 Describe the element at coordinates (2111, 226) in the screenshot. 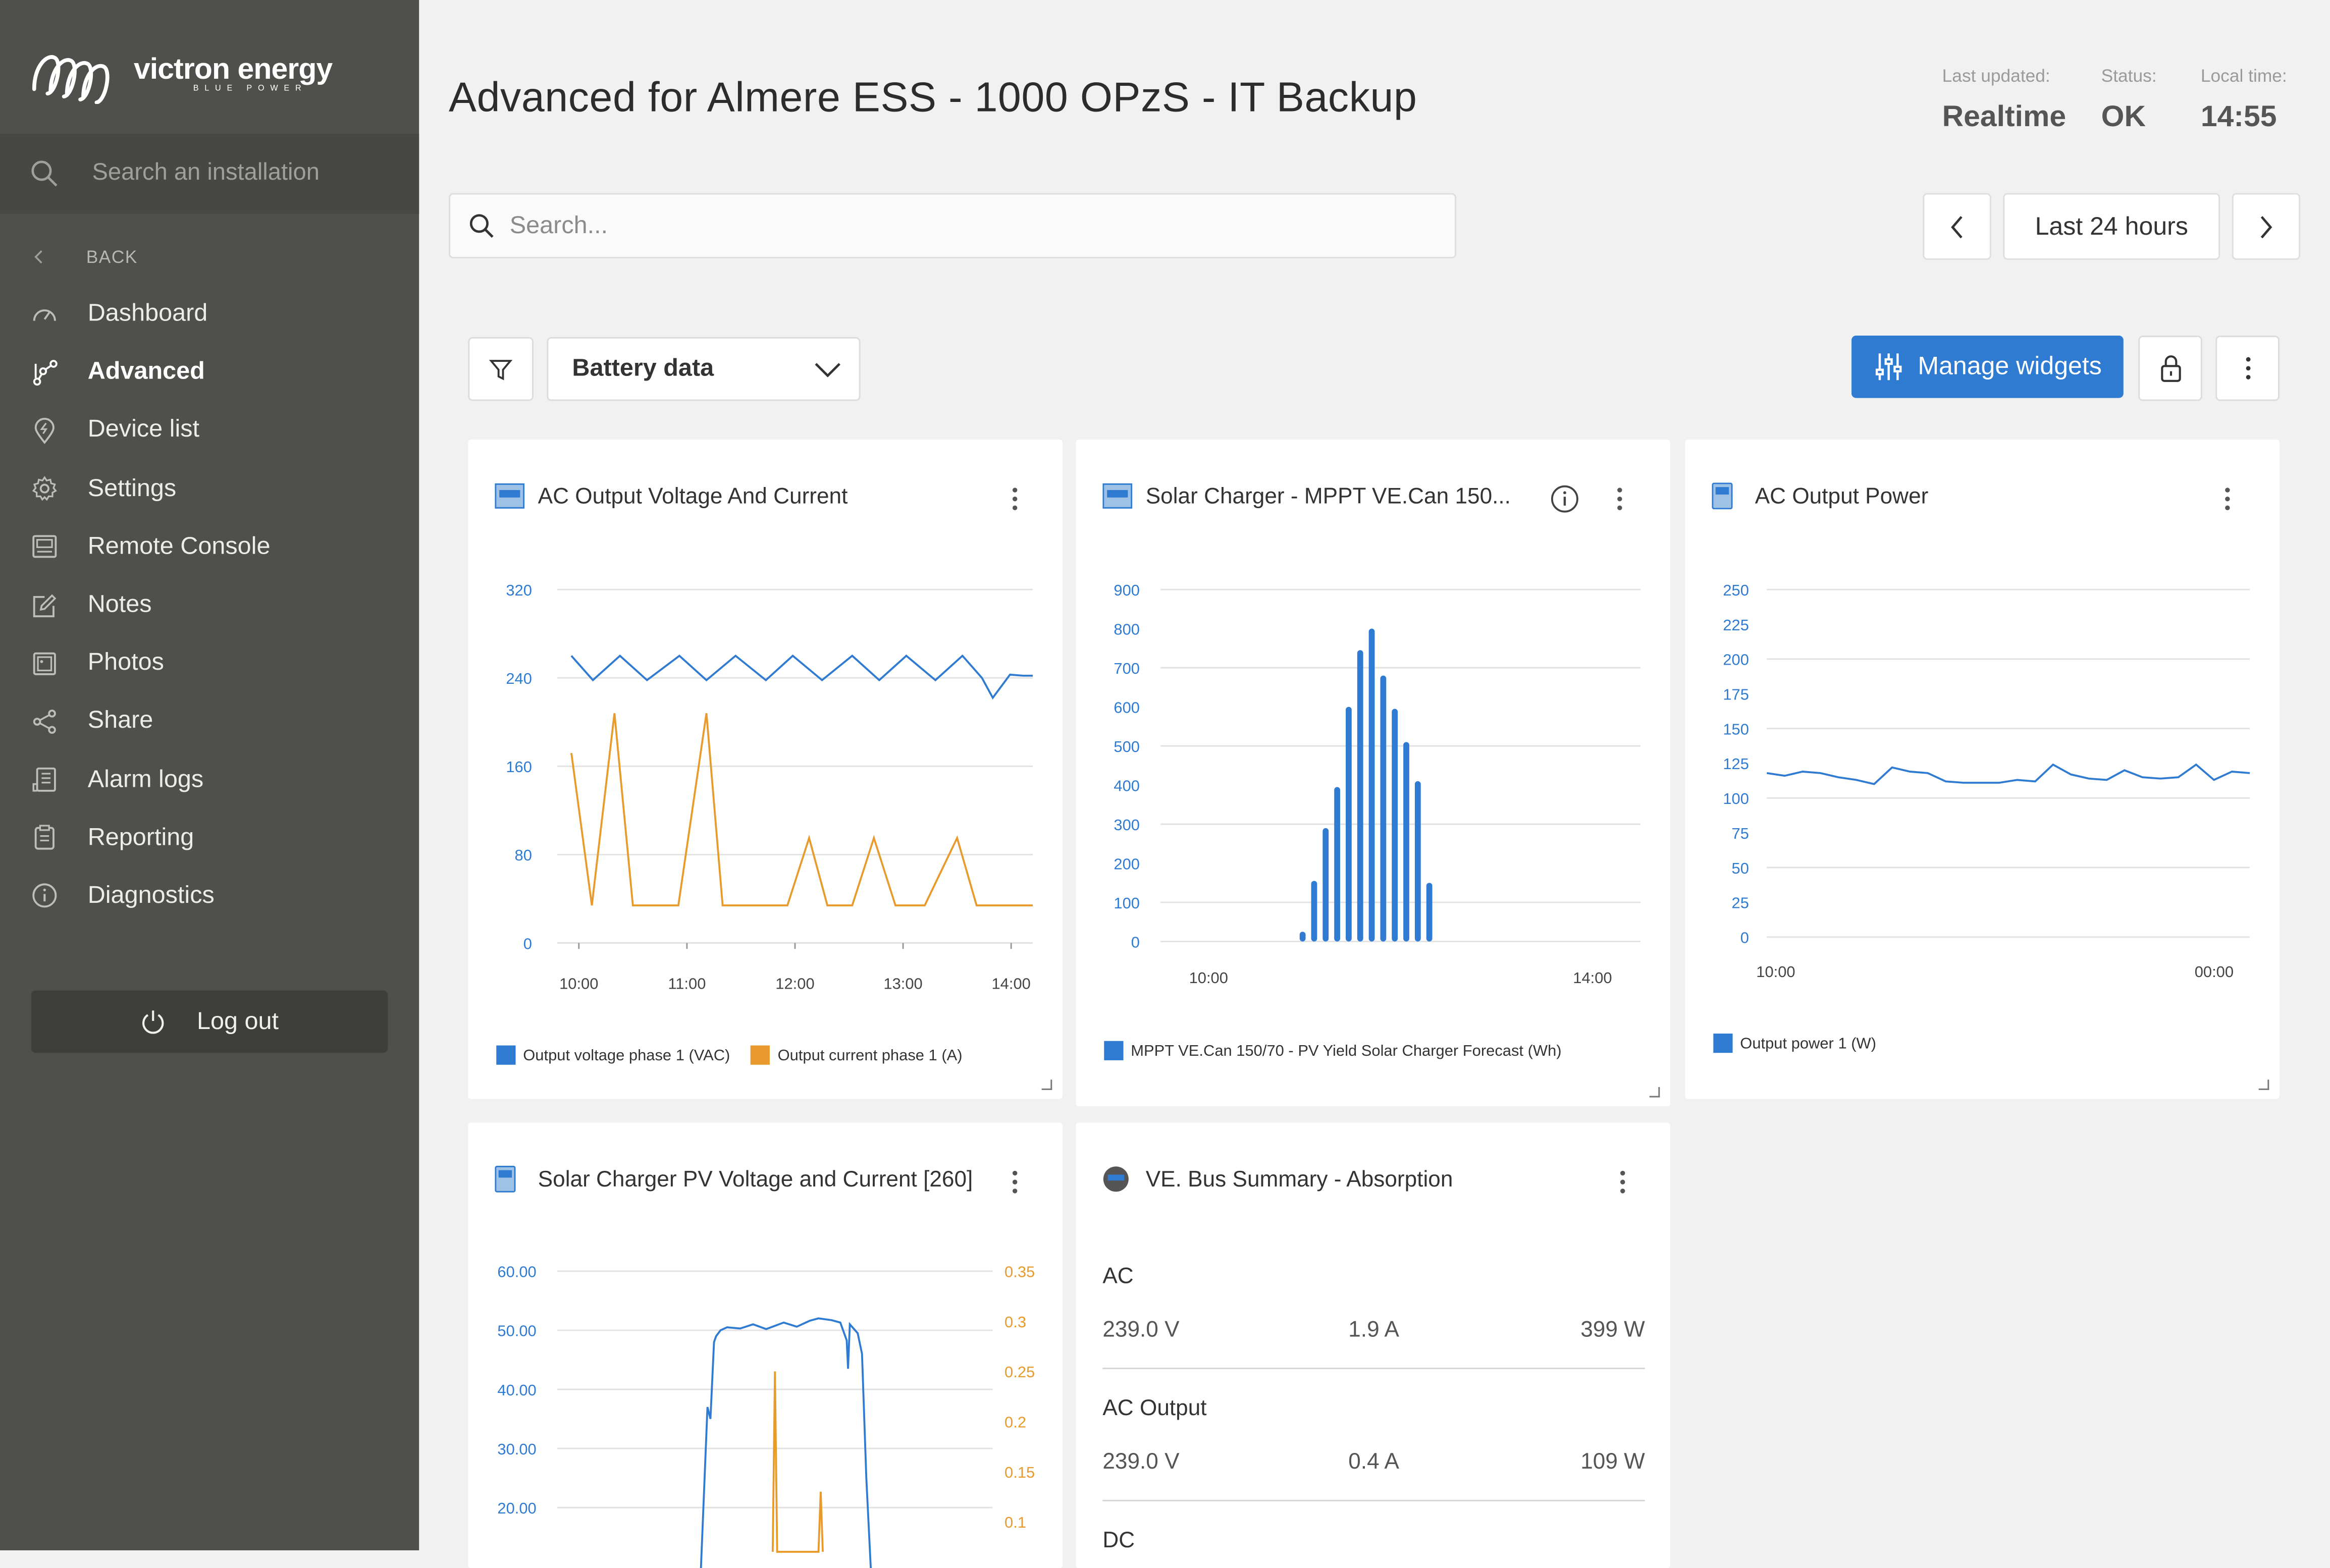

I see `range-button: Last 24 hours` at that location.